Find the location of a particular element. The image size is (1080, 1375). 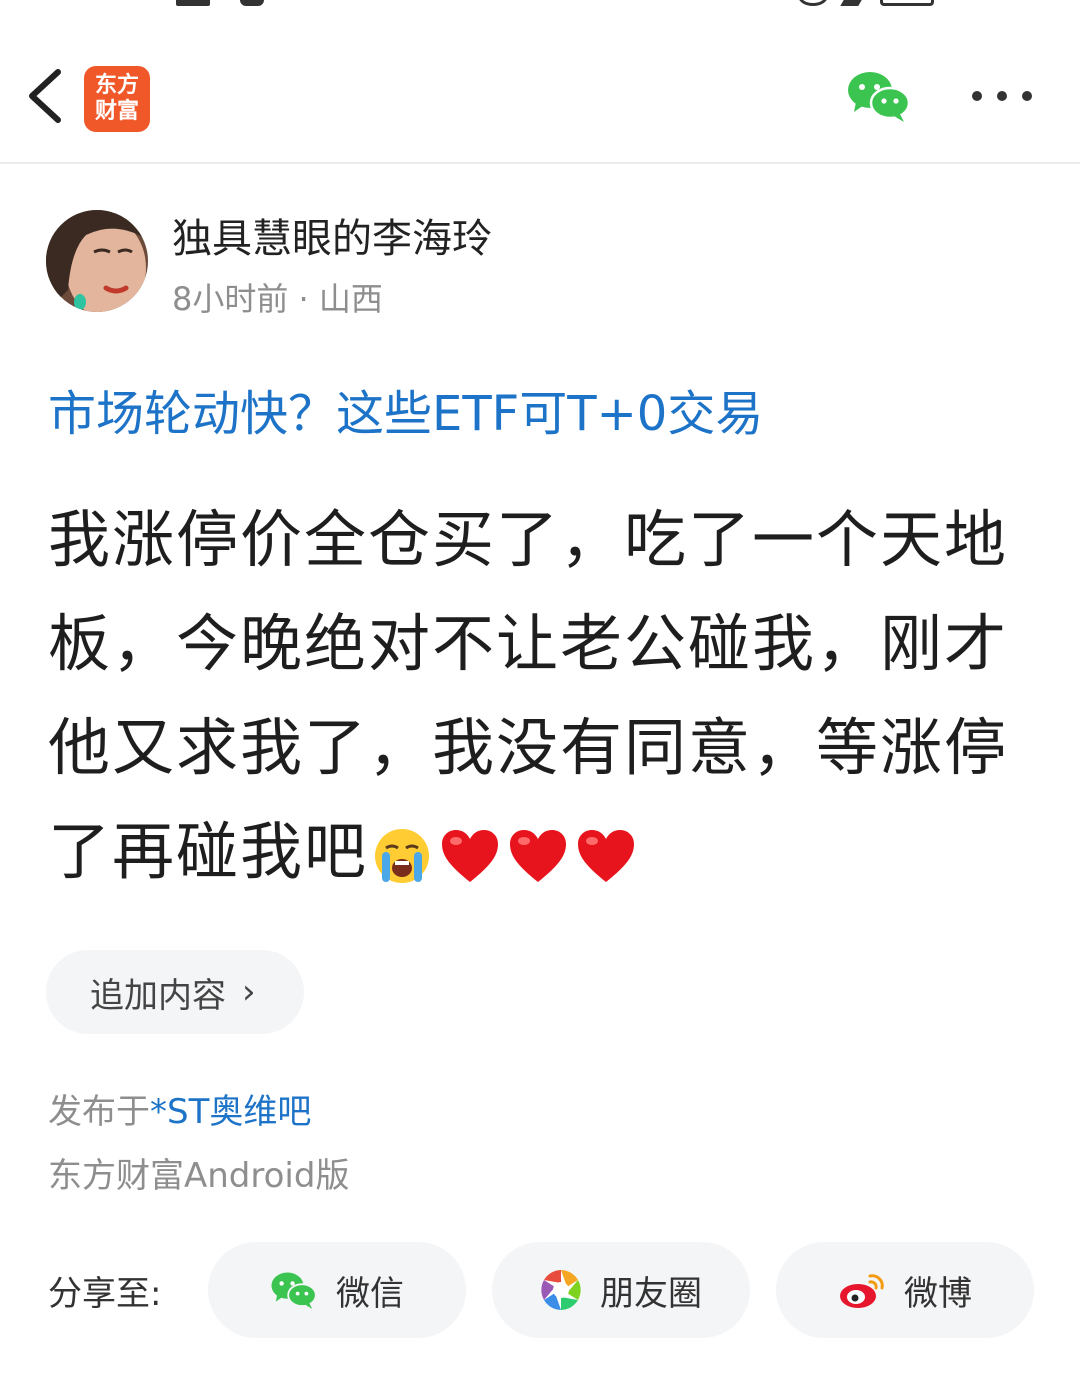

back-button is located at coordinates (47, 96).